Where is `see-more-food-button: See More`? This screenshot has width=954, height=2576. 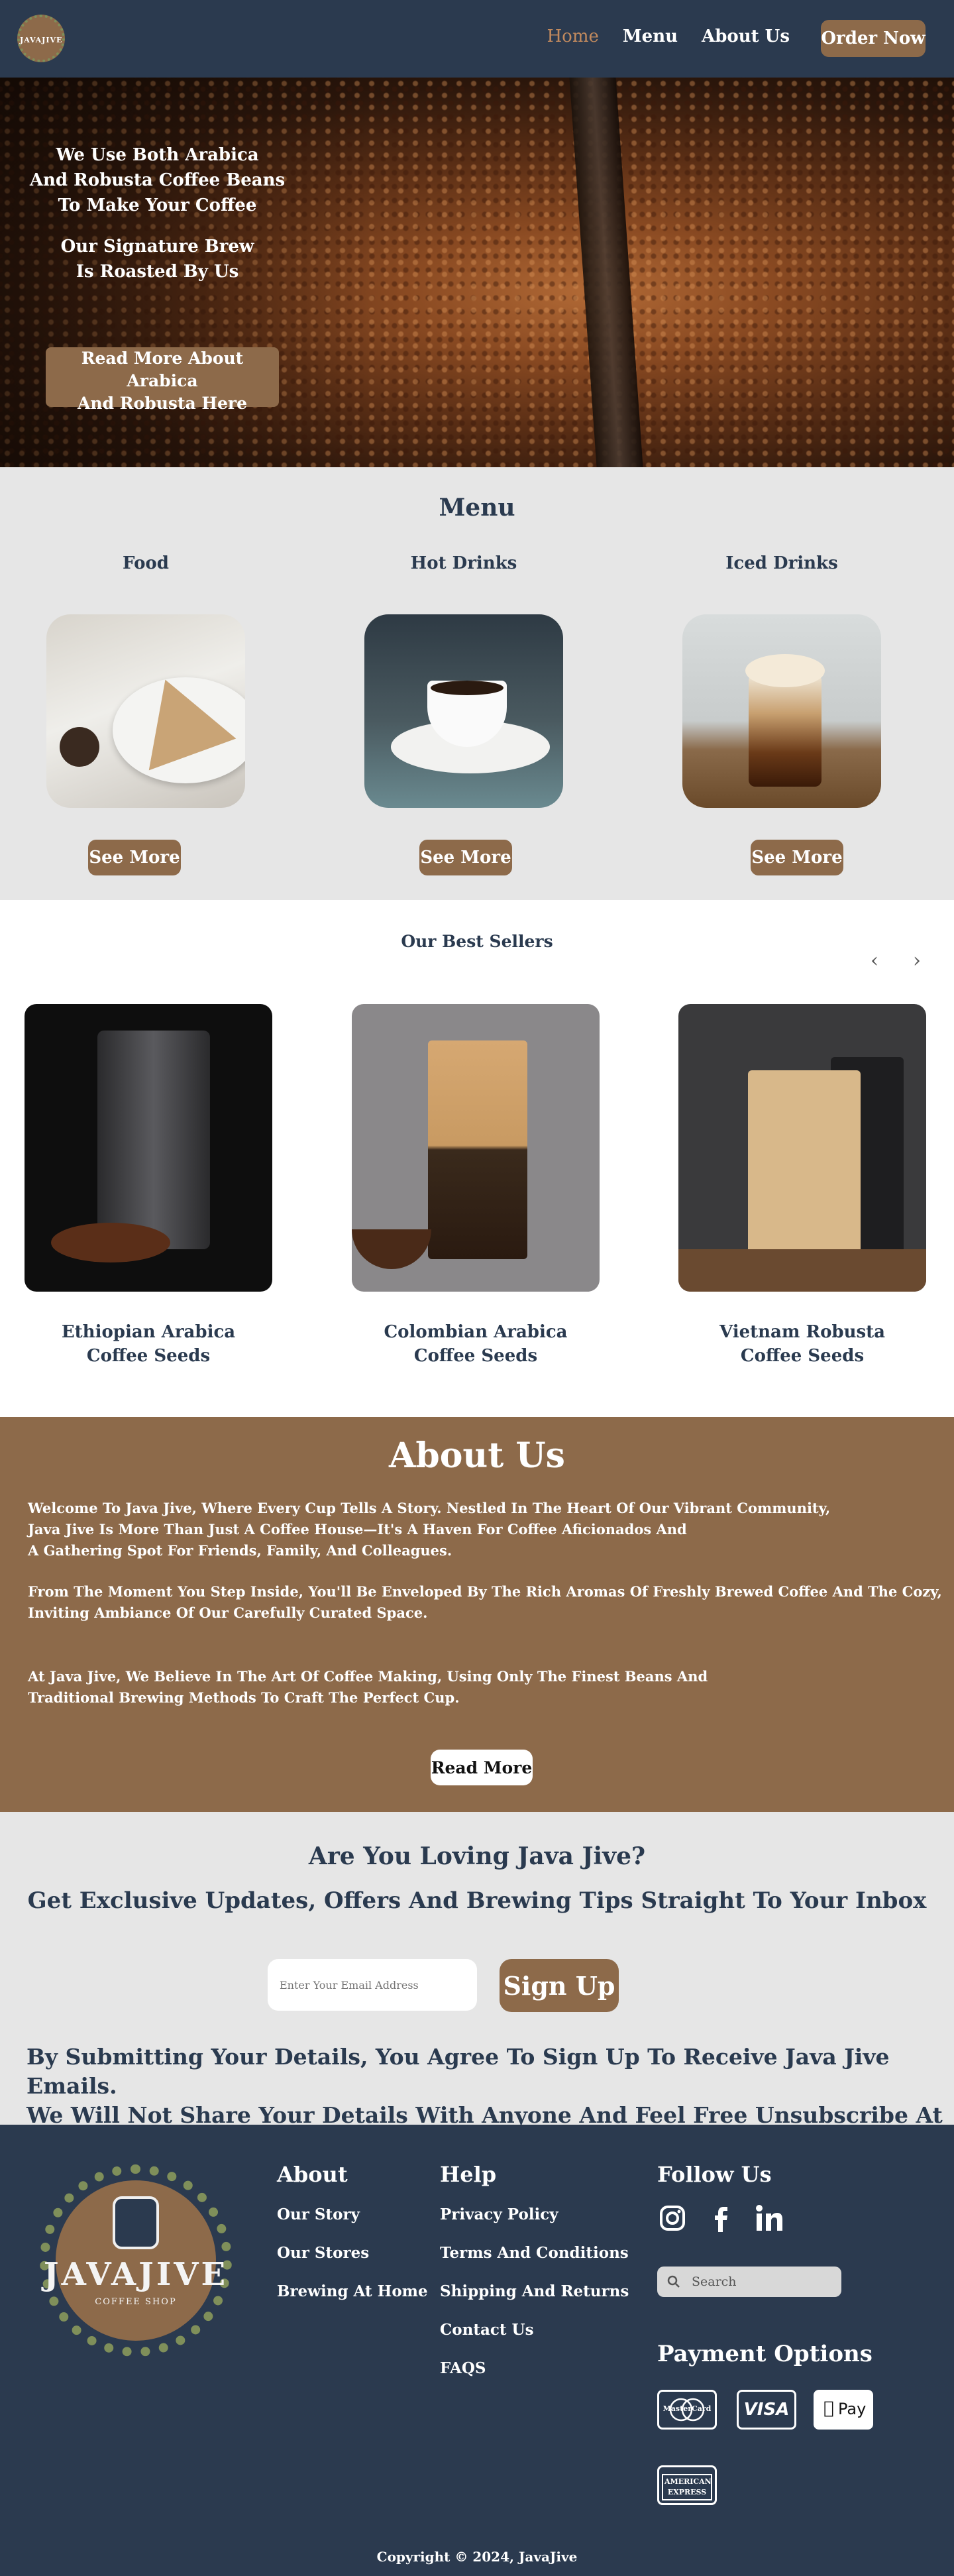 see-more-food-button: See More is located at coordinates (134, 858).